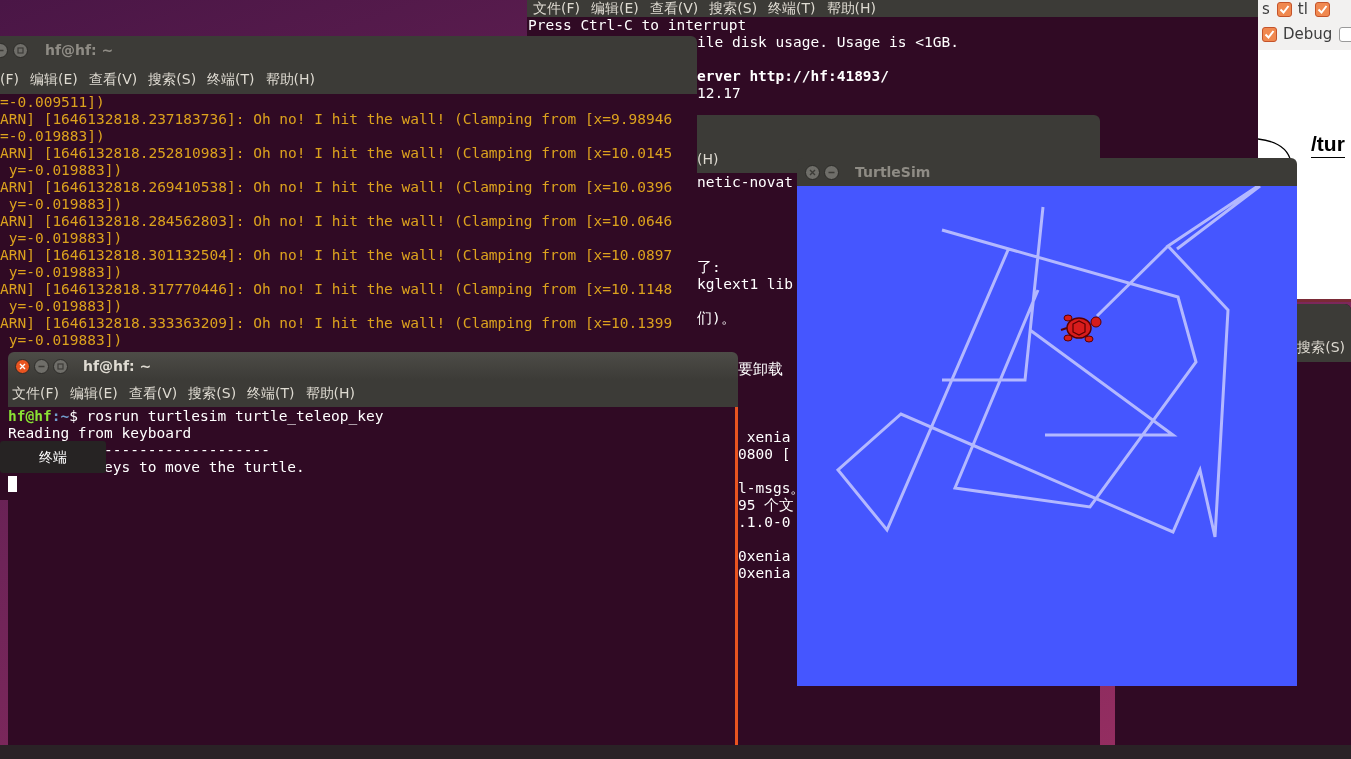 The width and height of the screenshot is (1351, 759). I want to click on terminal-line: ARN] [1646132818.301132504]: Oh no! I hit the wall! (Clamping from [x=10.0897, so click(336, 255).